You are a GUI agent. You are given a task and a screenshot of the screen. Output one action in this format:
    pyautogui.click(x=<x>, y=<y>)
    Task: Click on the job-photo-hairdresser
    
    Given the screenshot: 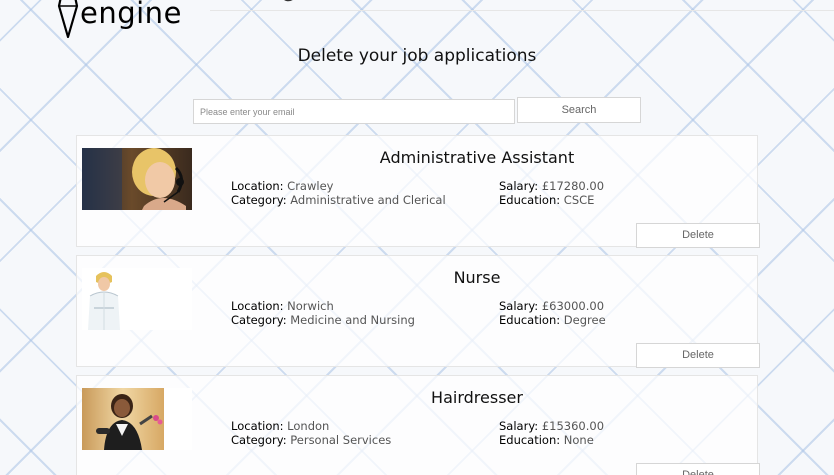 What is the action you would take?
    pyautogui.click(x=137, y=419)
    